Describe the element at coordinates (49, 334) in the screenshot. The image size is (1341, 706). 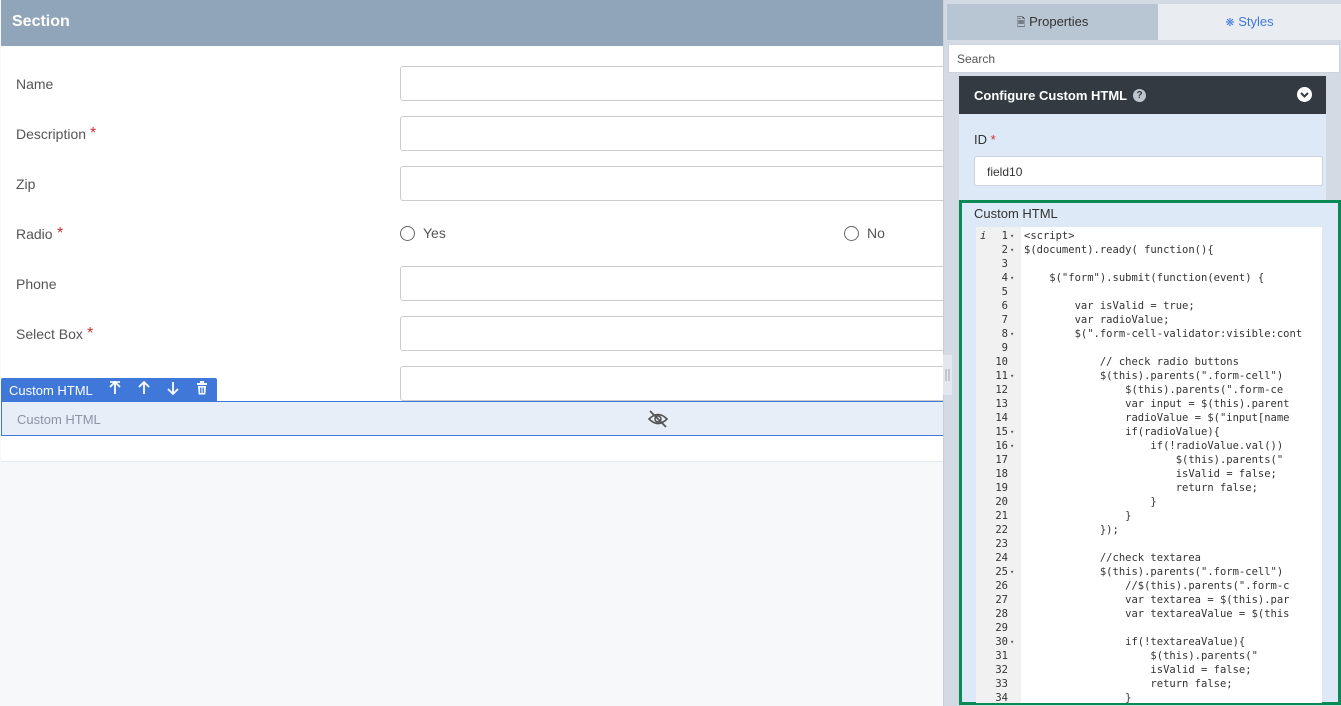
I see `field-label: Select Box` at that location.